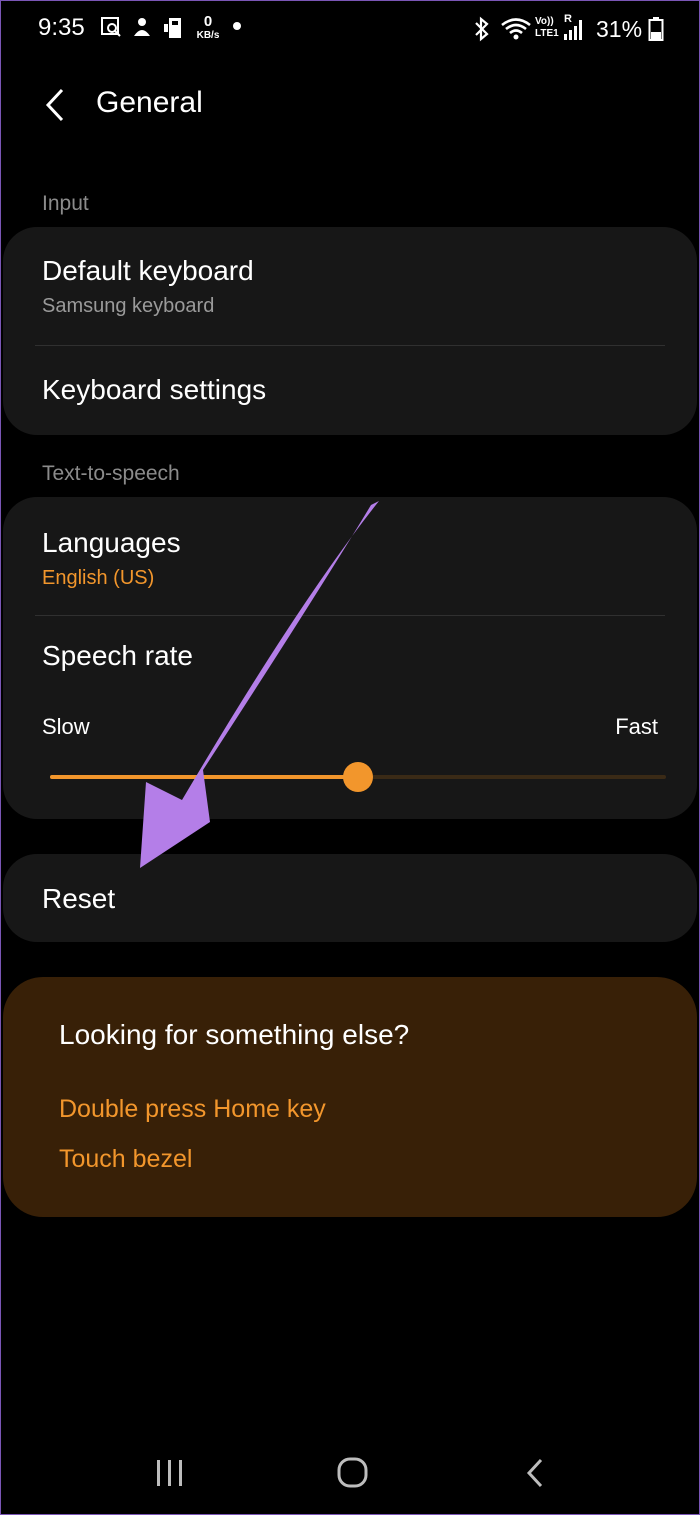  What do you see at coordinates (350, 898) in the screenshot?
I see `reset-item: Reset` at bounding box center [350, 898].